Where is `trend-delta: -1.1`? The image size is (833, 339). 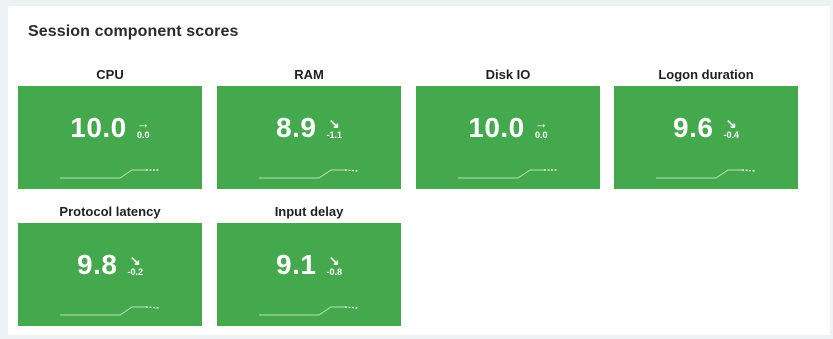
trend-delta: -1.1 is located at coordinates (334, 135).